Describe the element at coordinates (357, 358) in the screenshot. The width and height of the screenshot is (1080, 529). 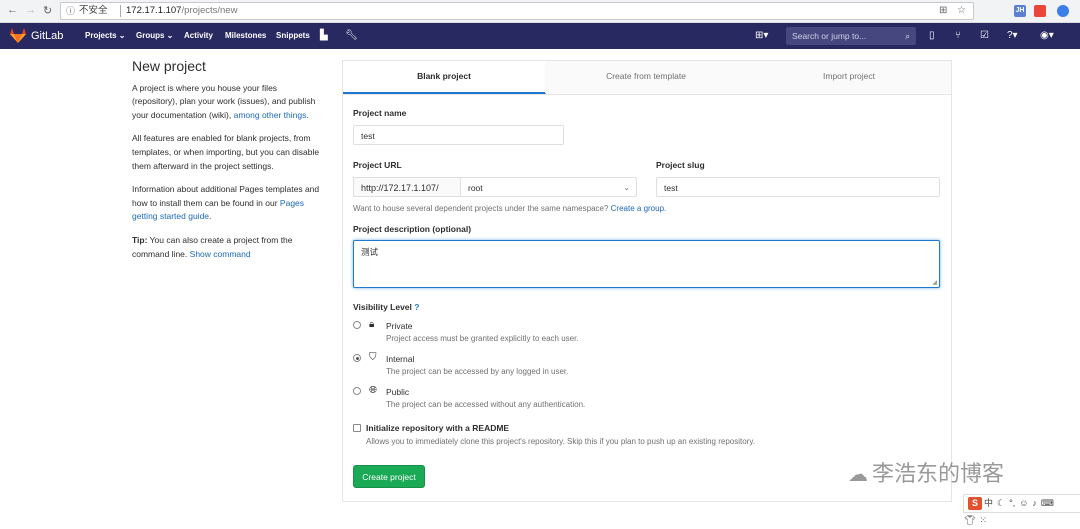
I see `visibility-internal-radio` at that location.